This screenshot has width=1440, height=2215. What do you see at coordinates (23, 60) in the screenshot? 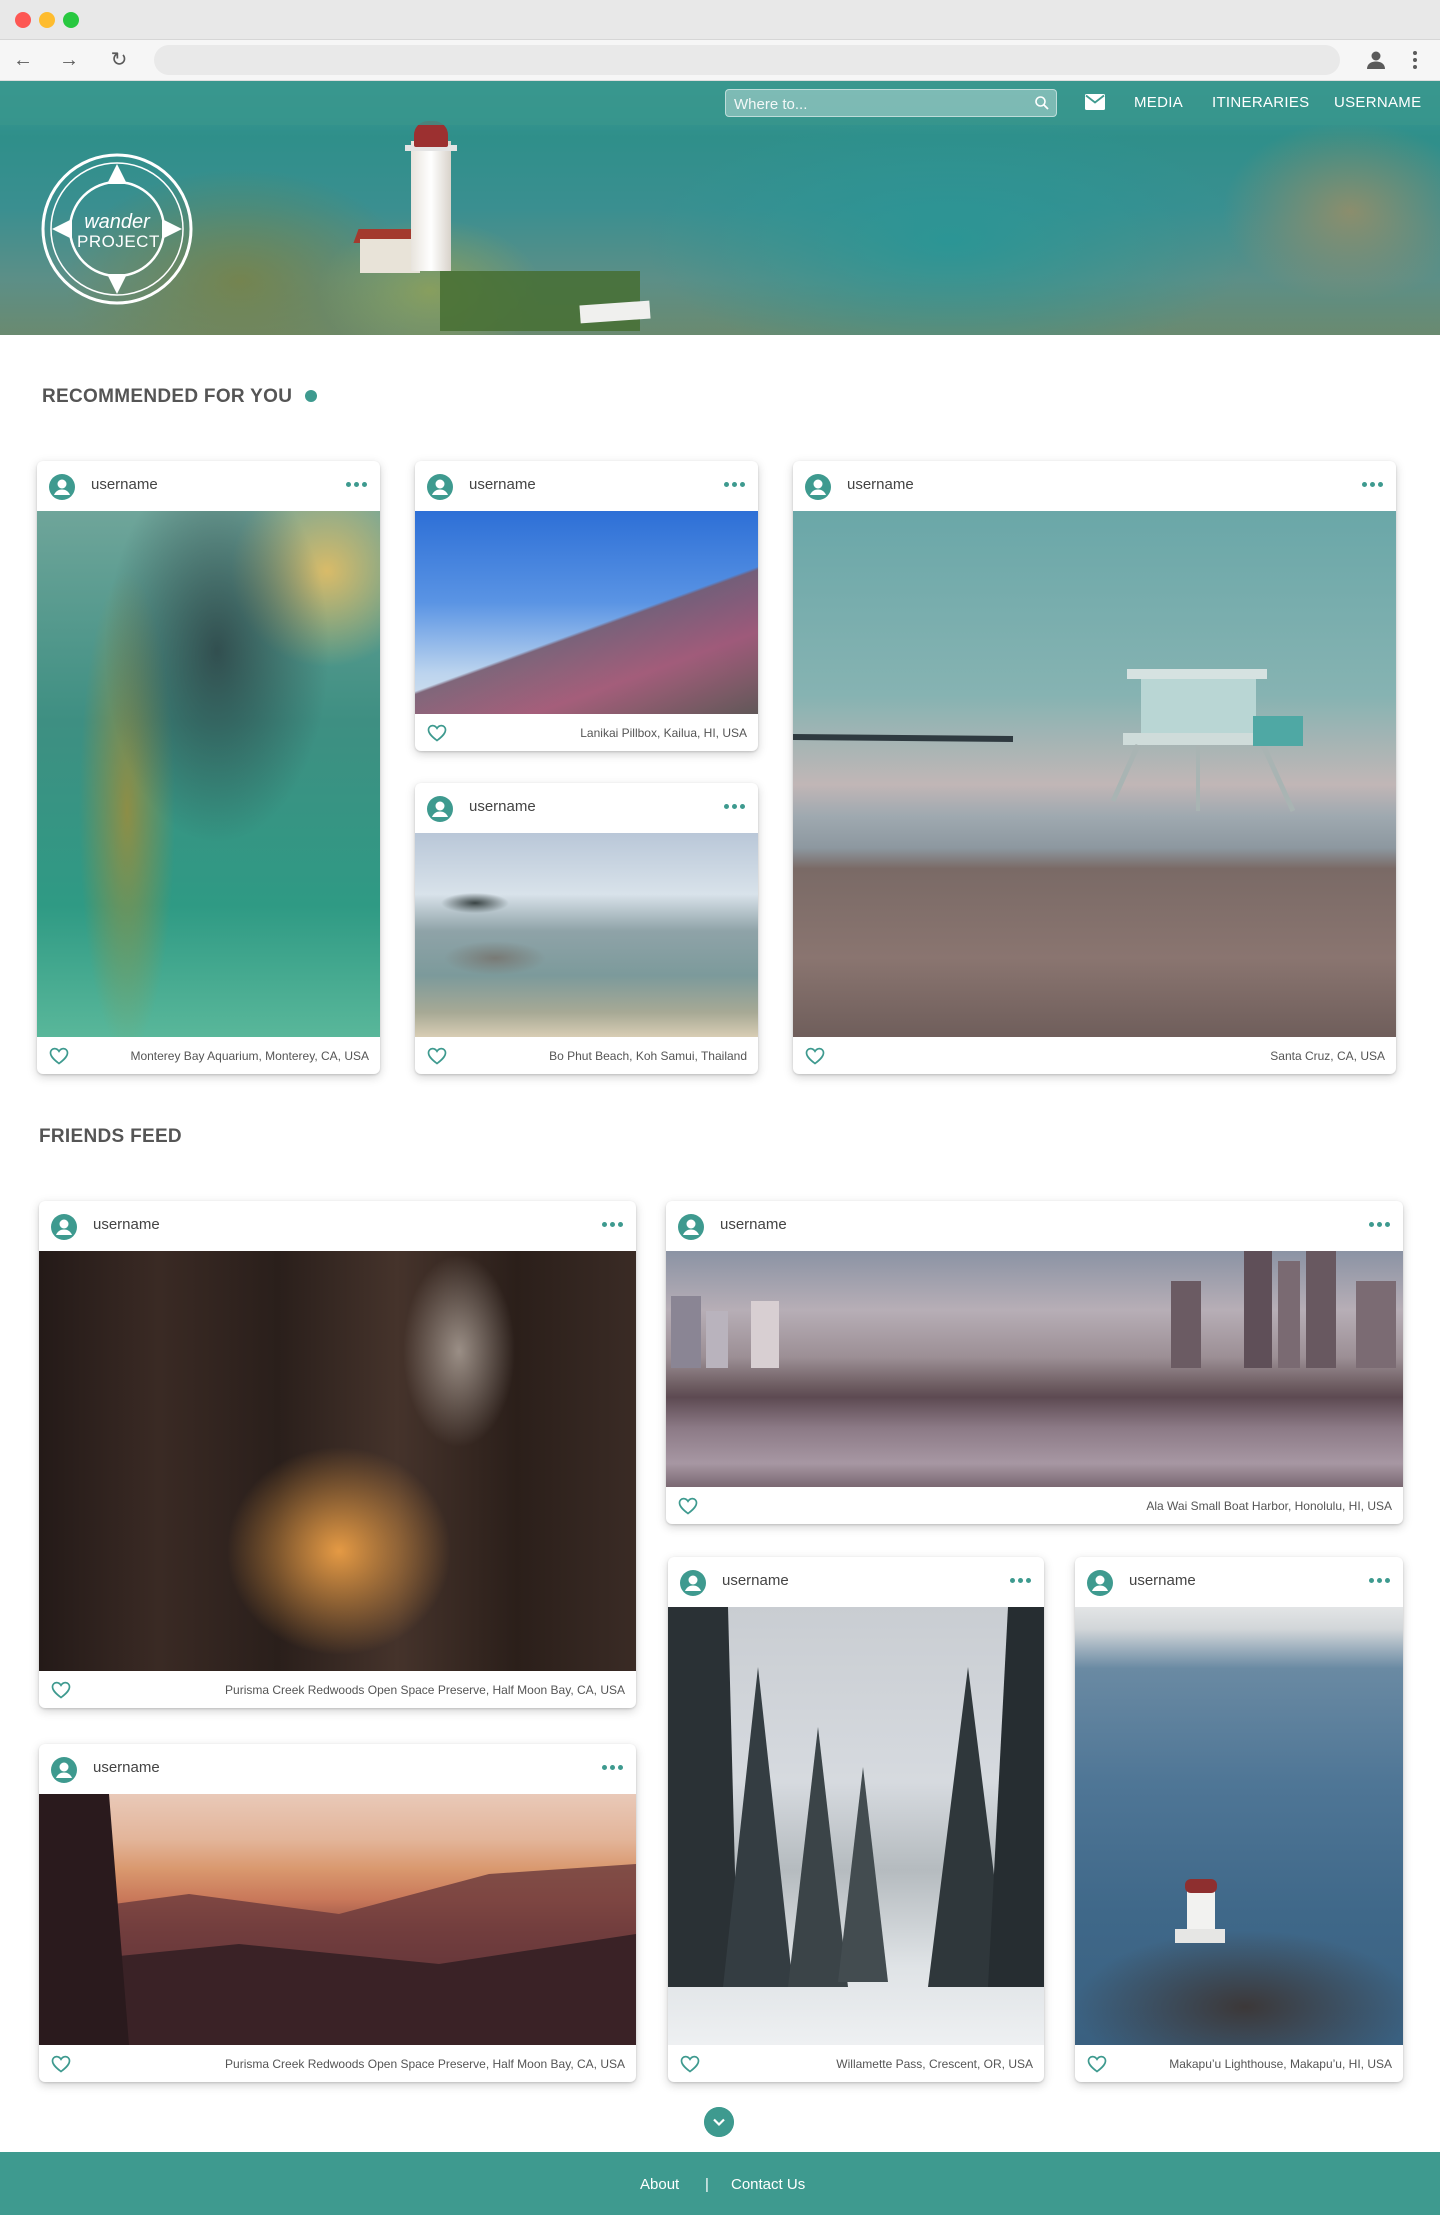
I see `back-arrow-icon: ←` at bounding box center [23, 60].